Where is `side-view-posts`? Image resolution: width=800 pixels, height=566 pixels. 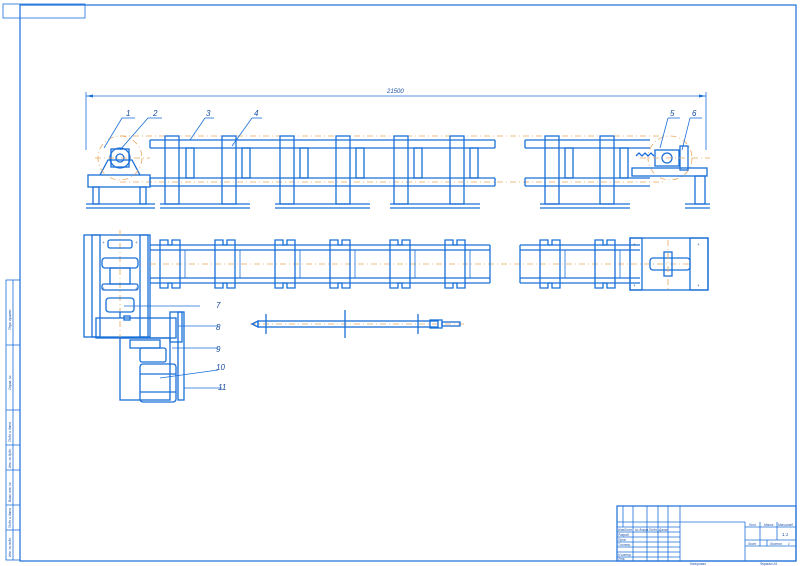 side-view-posts is located at coordinates (396, 170).